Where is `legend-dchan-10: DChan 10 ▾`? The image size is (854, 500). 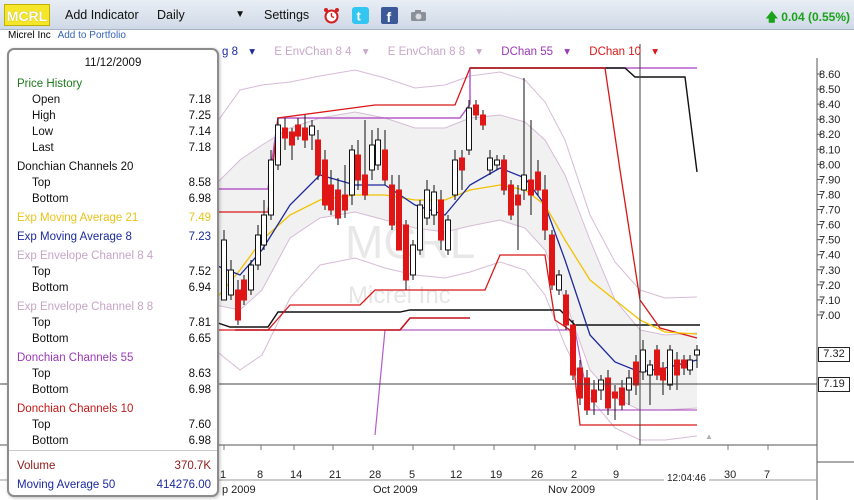 legend-dchan-10: DChan 10 ▾ is located at coordinates (627, 52).